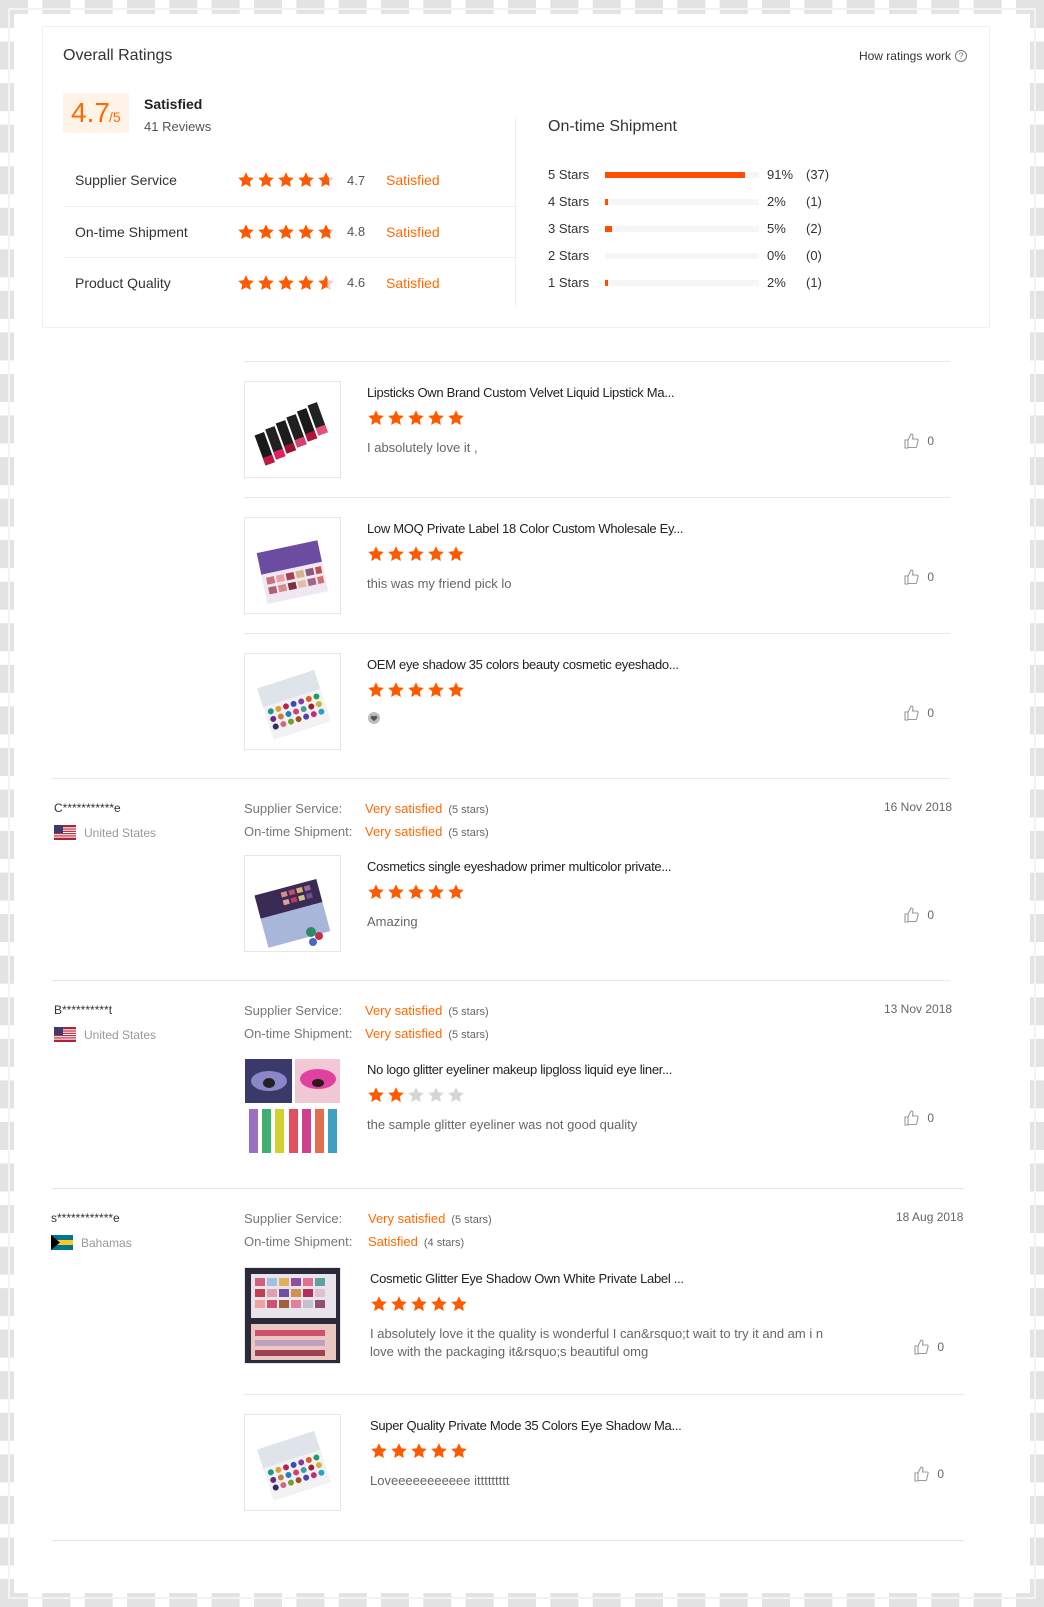 The width and height of the screenshot is (1044, 1607). What do you see at coordinates (404, 808) in the screenshot?
I see `service-value: Very satisfied` at bounding box center [404, 808].